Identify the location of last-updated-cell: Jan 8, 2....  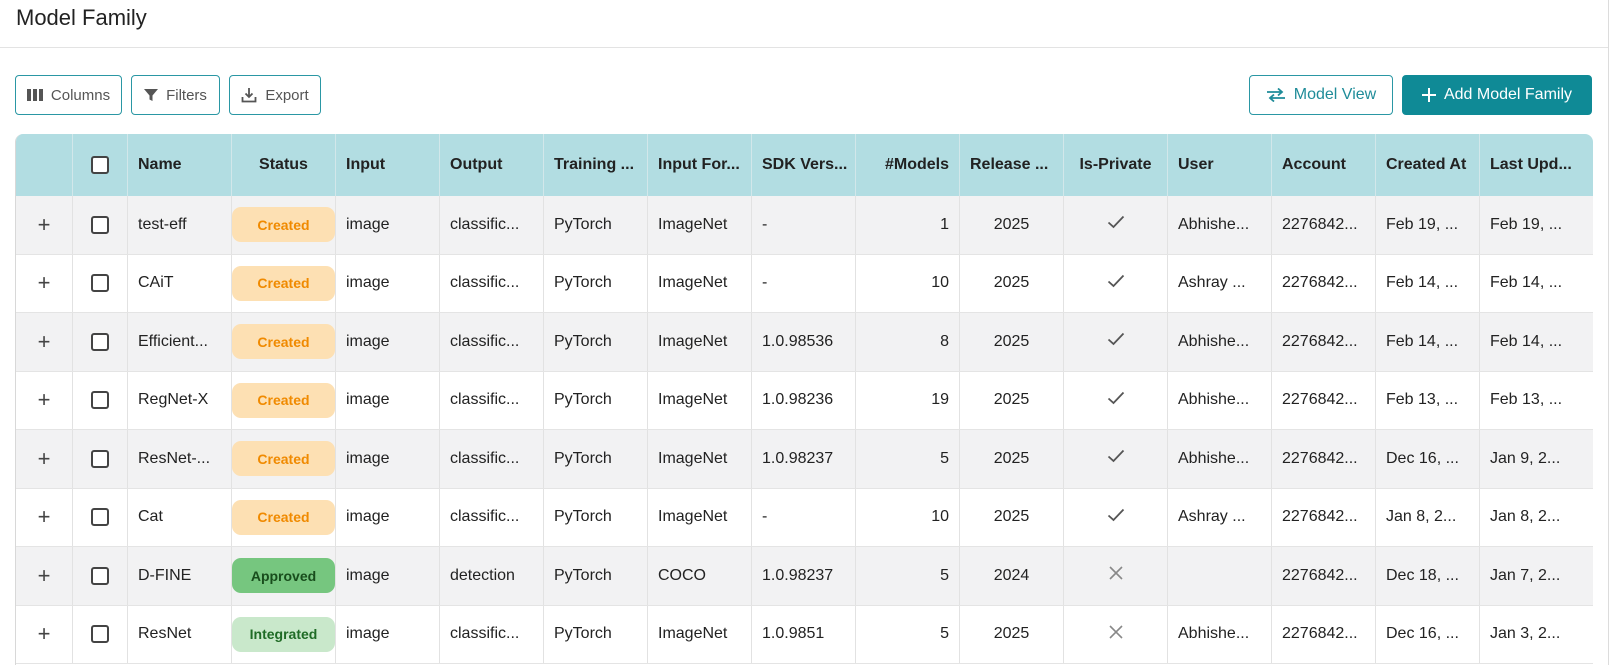
(1532, 518).